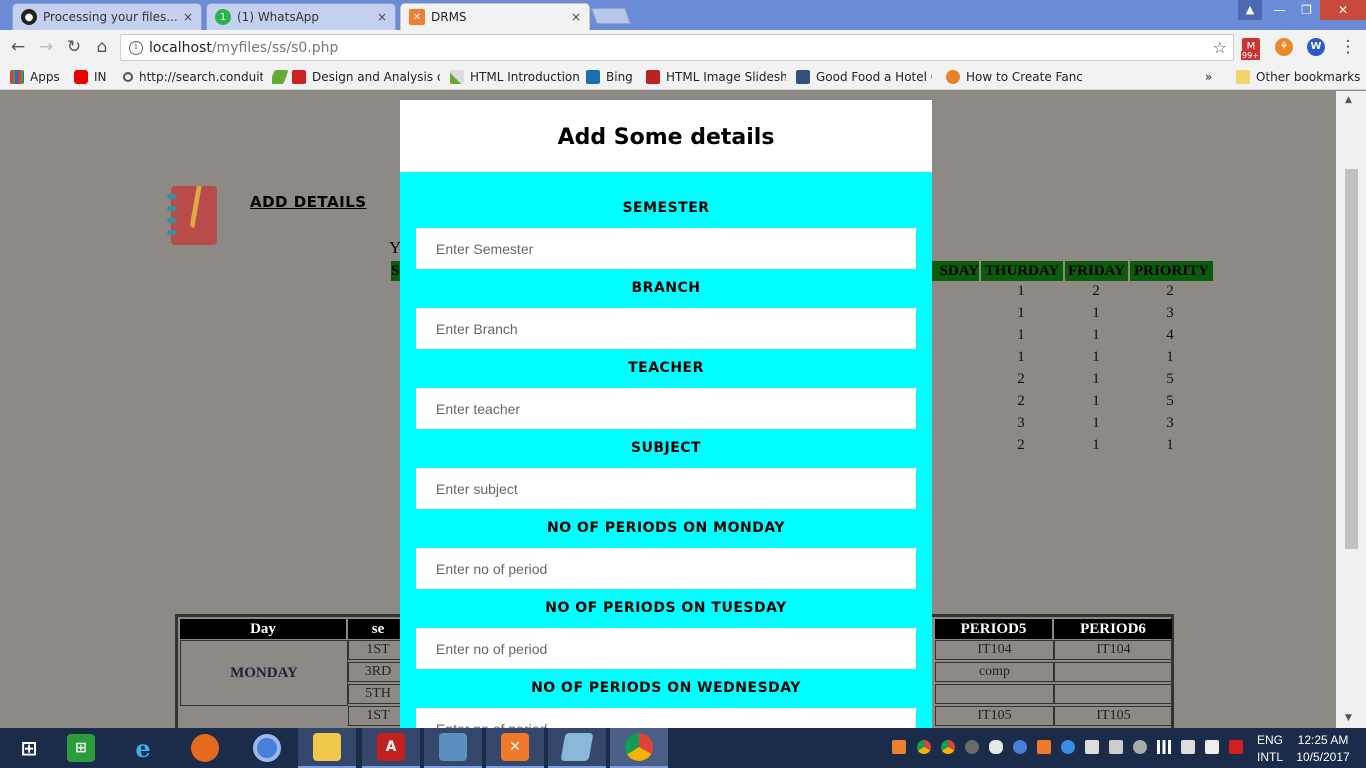  Describe the element at coordinates (223, 17) in the screenshot. I see `whatsapp-icon: 1` at that location.